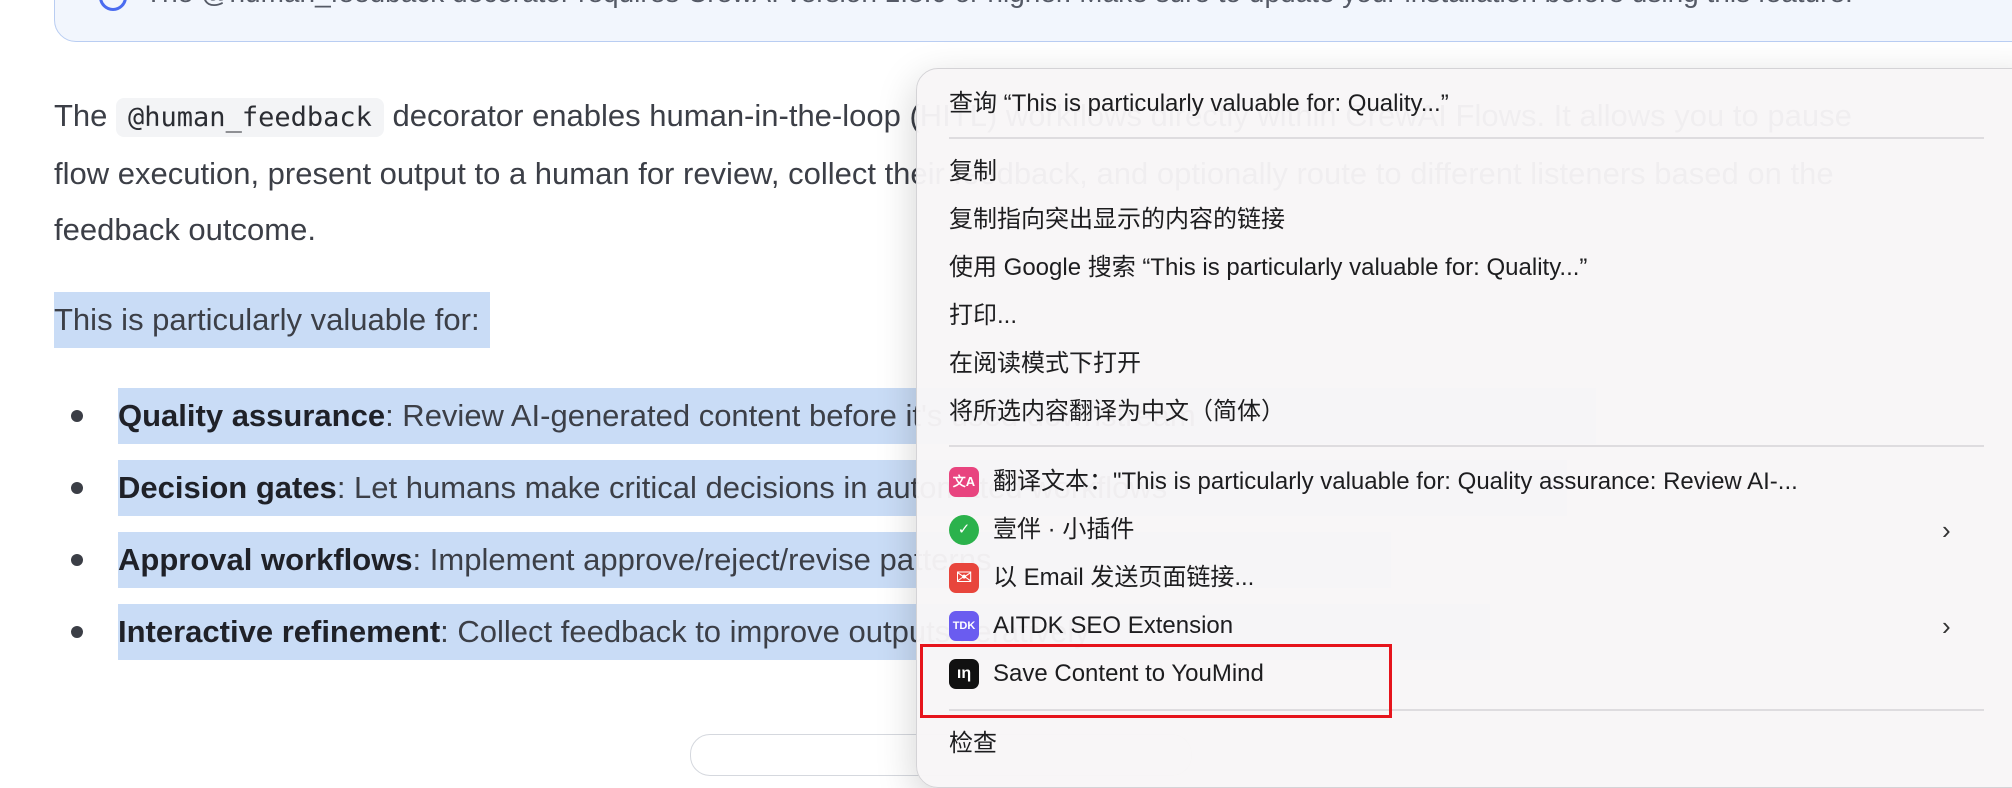  Describe the element at coordinates (1464, 220) in the screenshot. I see `menu-item-copy-link-to-highlight: 复制指向突出显示的内容的链接` at that location.